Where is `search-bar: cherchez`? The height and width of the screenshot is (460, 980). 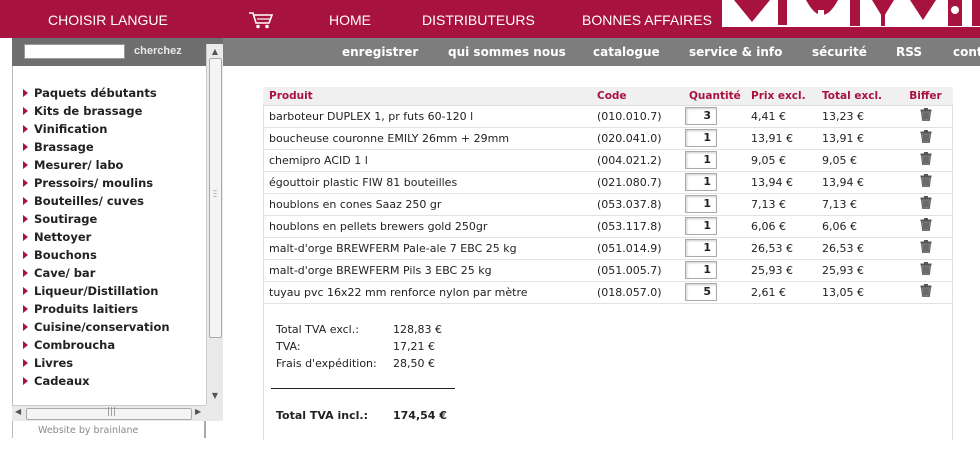 search-bar: cherchez is located at coordinates (117, 52).